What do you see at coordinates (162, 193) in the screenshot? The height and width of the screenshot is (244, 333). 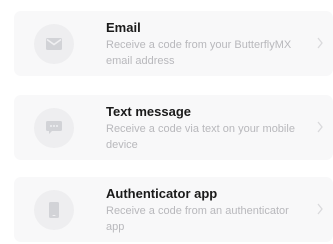 I see `option-title: Authenticator app` at bounding box center [162, 193].